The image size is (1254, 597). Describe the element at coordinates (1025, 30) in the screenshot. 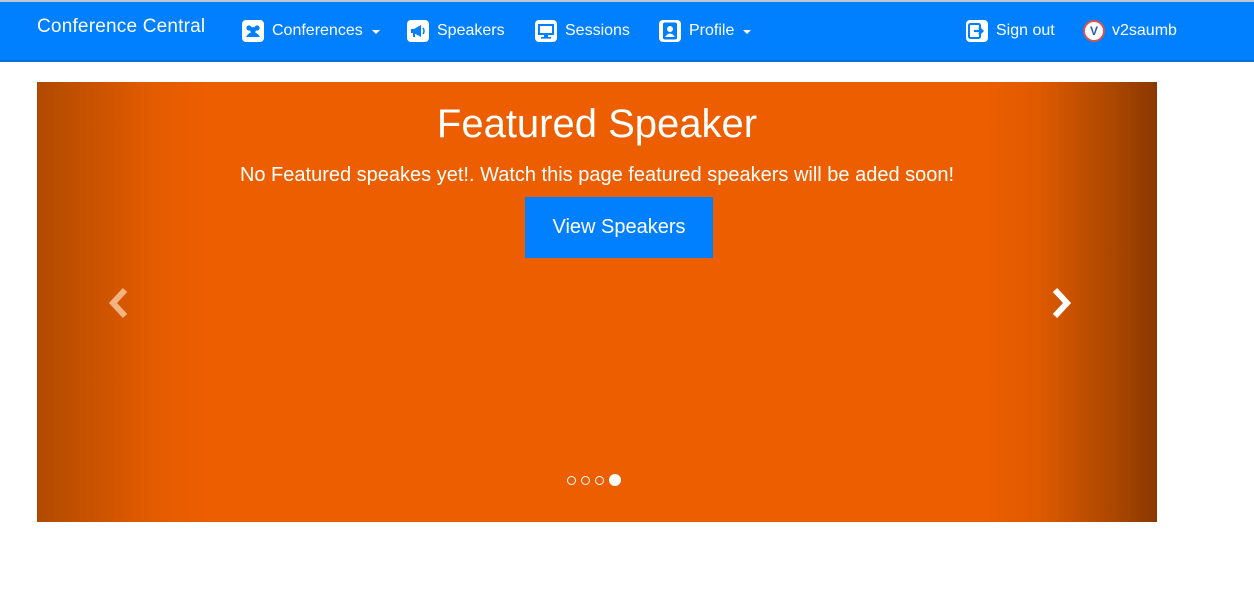

I see `sign-out-label: Sign out` at that location.